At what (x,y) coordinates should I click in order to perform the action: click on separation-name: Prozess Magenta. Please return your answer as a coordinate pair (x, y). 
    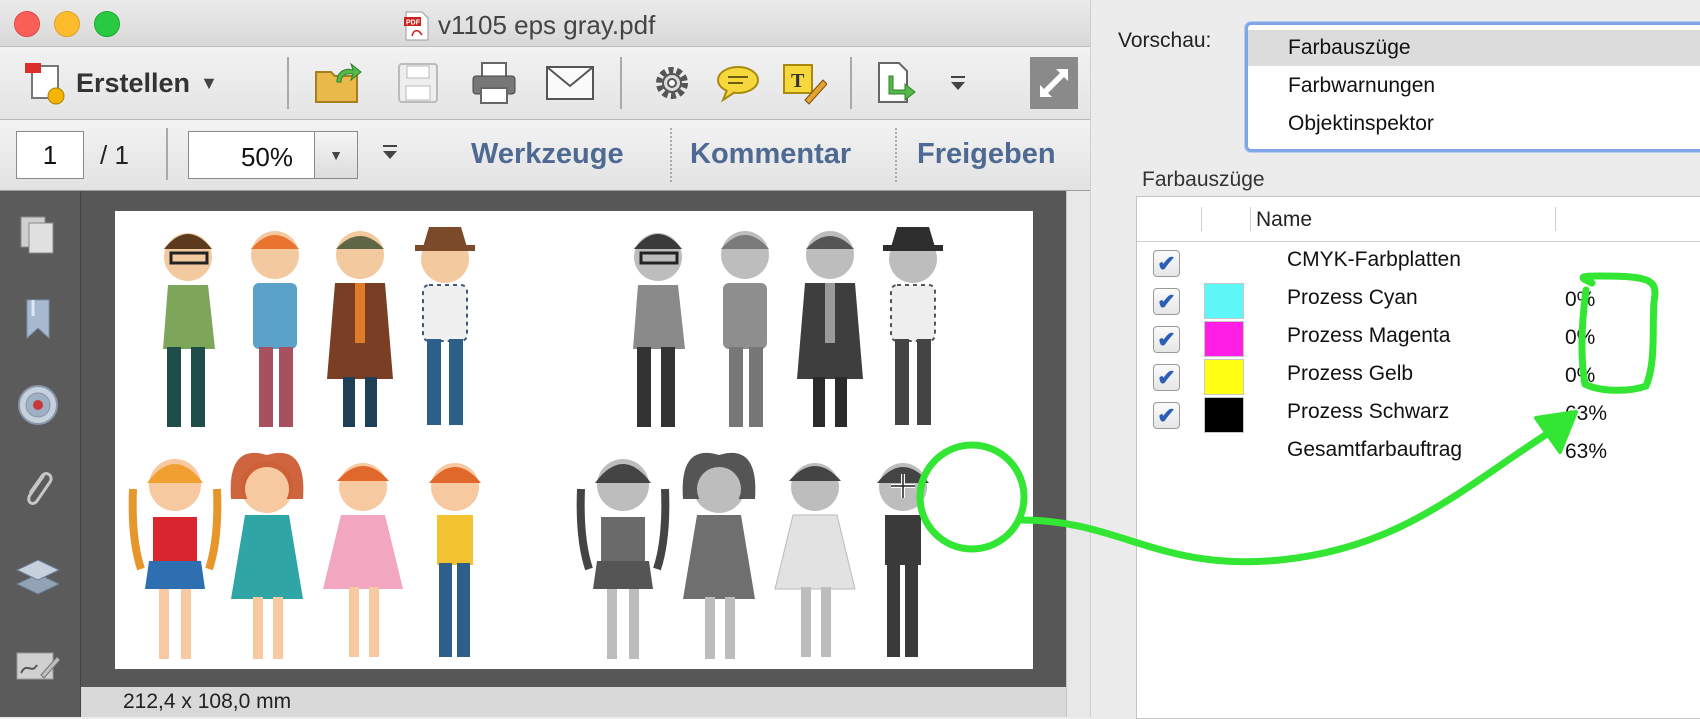
    Looking at the image, I should click on (1369, 335).